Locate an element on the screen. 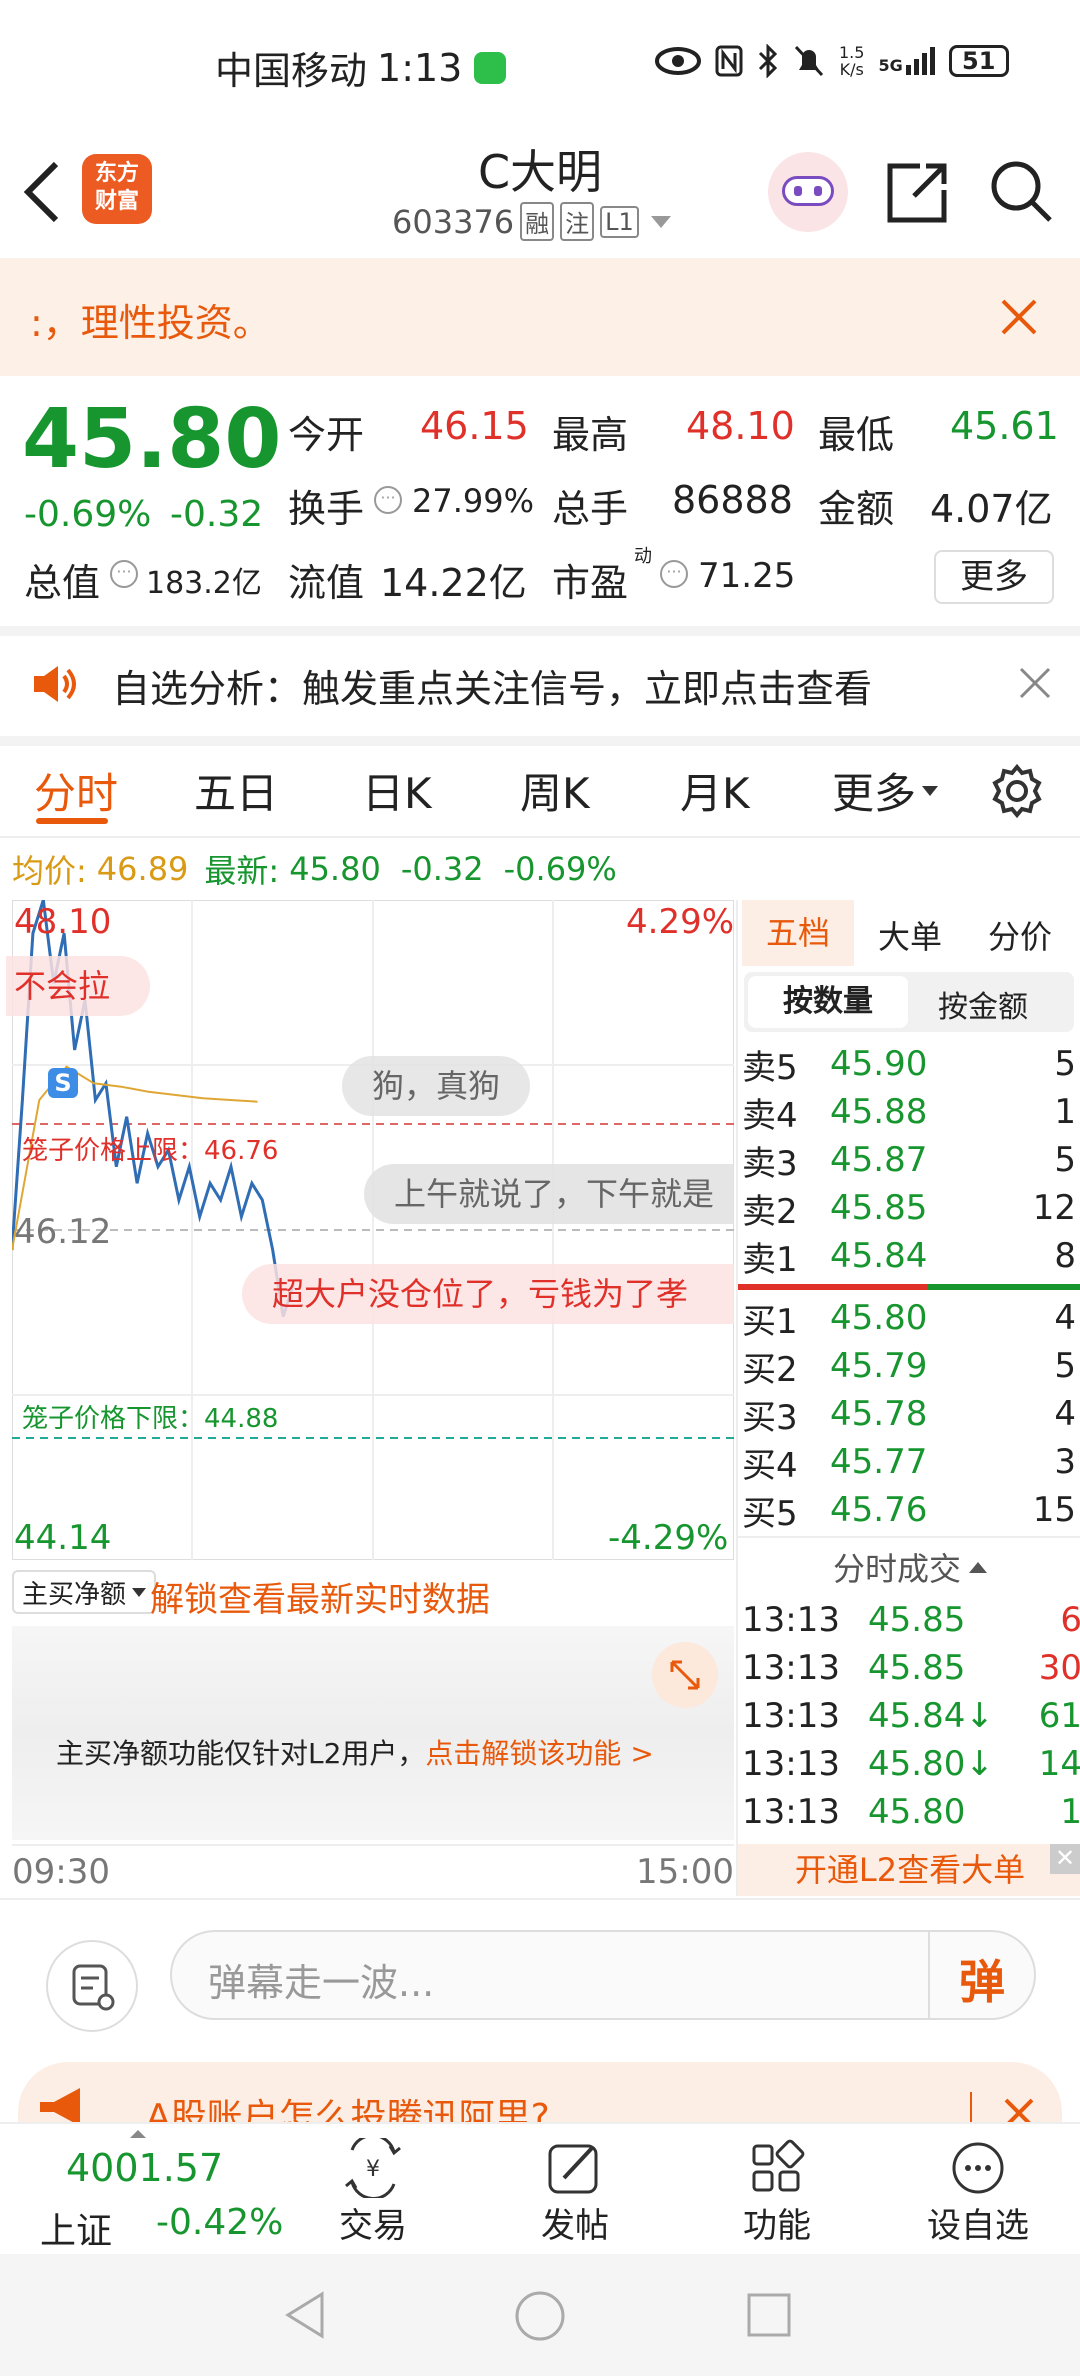 The image size is (1080, 2376). net-speed: 1.5 K/s is located at coordinates (852, 61).